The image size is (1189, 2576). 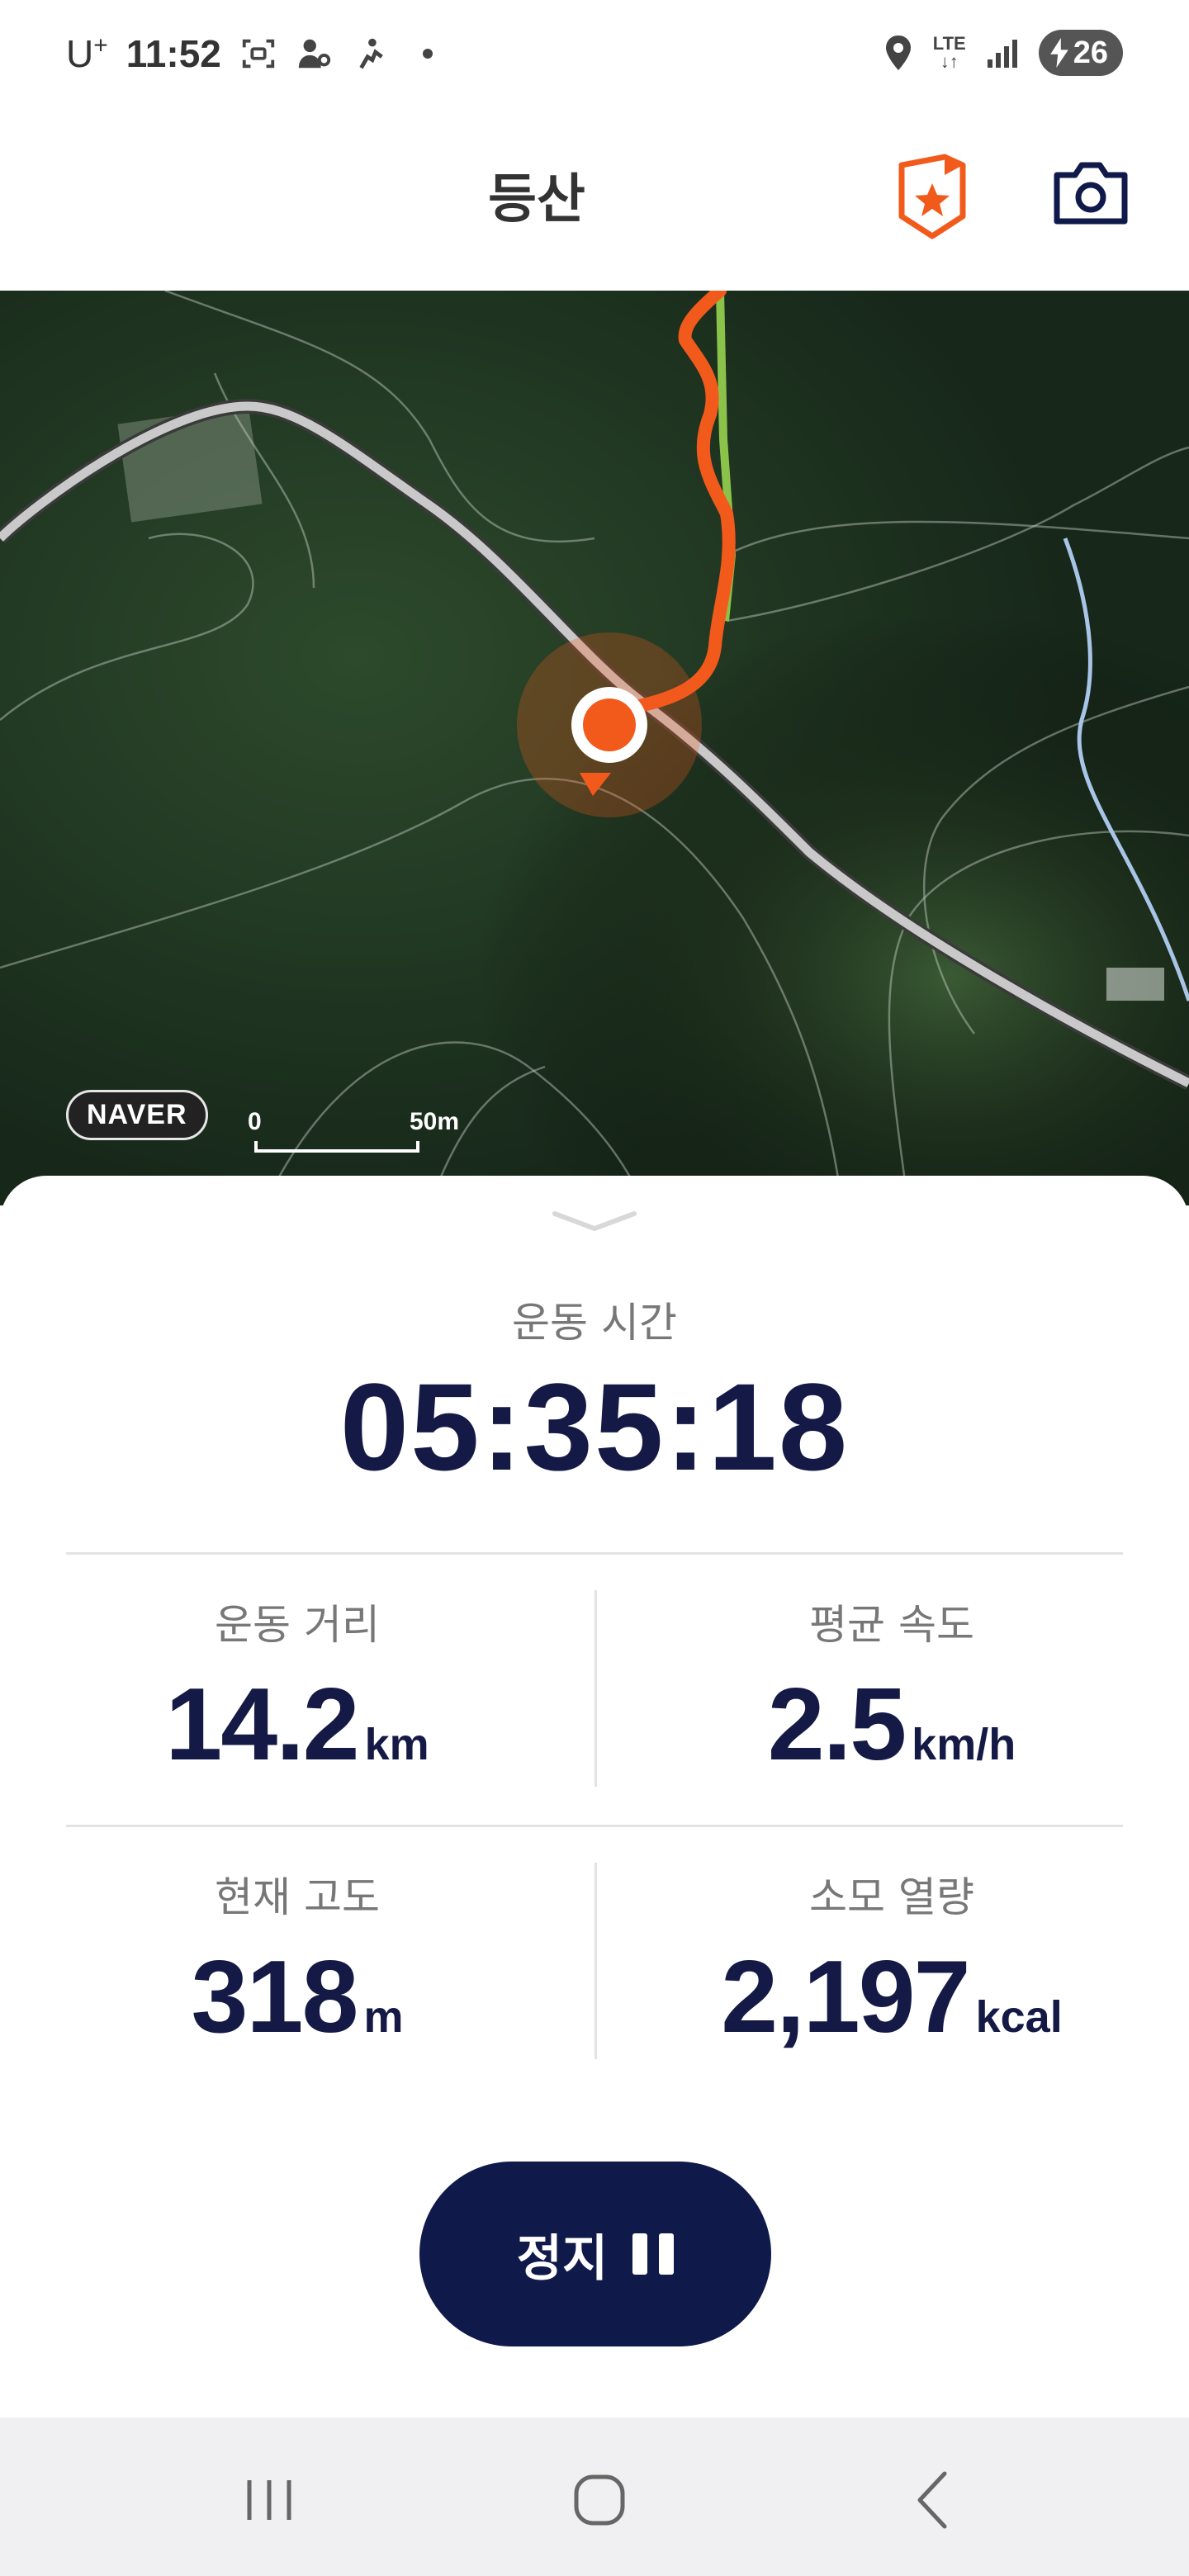 I want to click on stop-button-label: 정지, so click(x=562, y=2258).